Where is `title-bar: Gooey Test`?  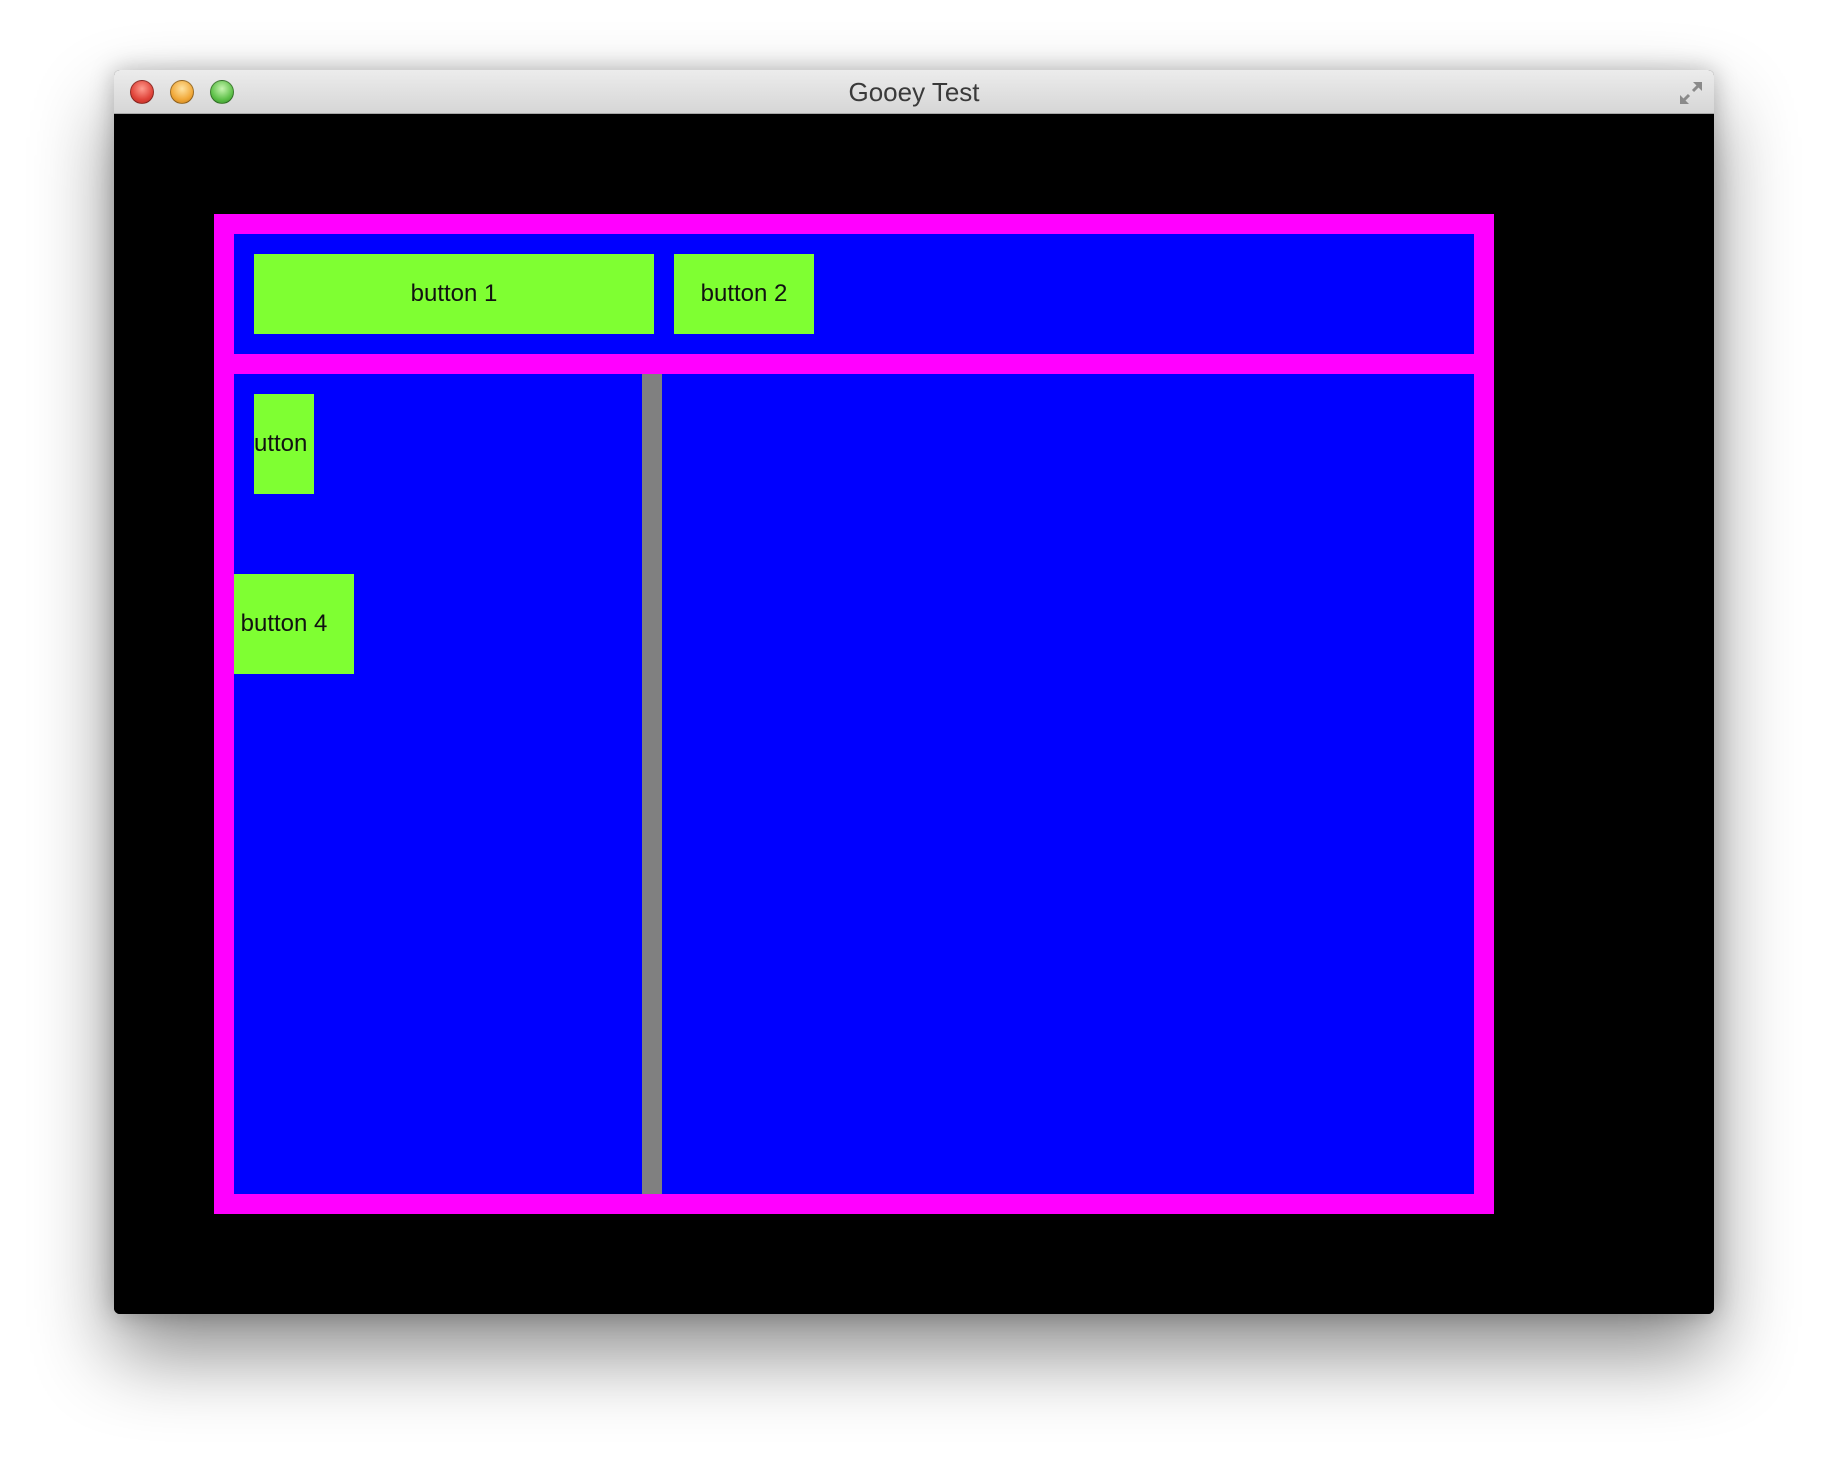 title-bar: Gooey Test is located at coordinates (914, 92).